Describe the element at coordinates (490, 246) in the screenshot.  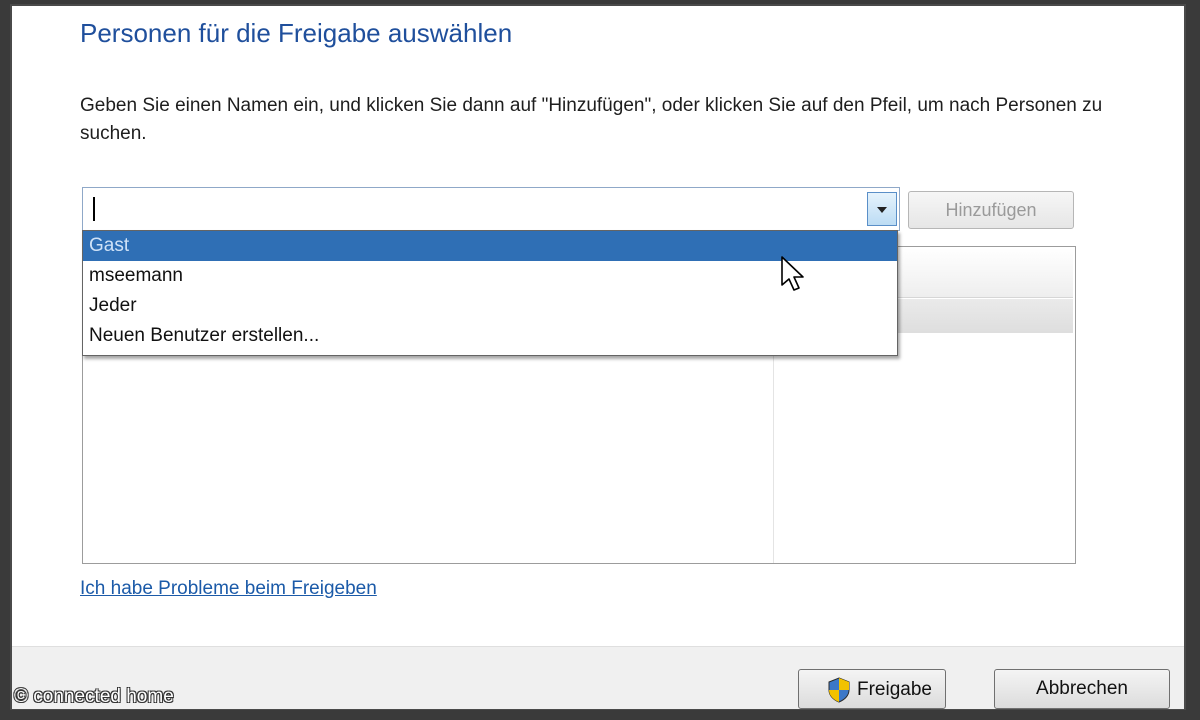
I see `dropdown-option-gast: Gast` at that location.